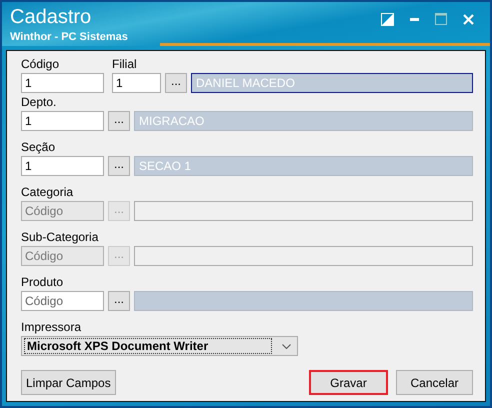 This screenshot has height=408, width=492. Describe the element at coordinates (434, 382) in the screenshot. I see `cancel-button: Cancelar` at that location.